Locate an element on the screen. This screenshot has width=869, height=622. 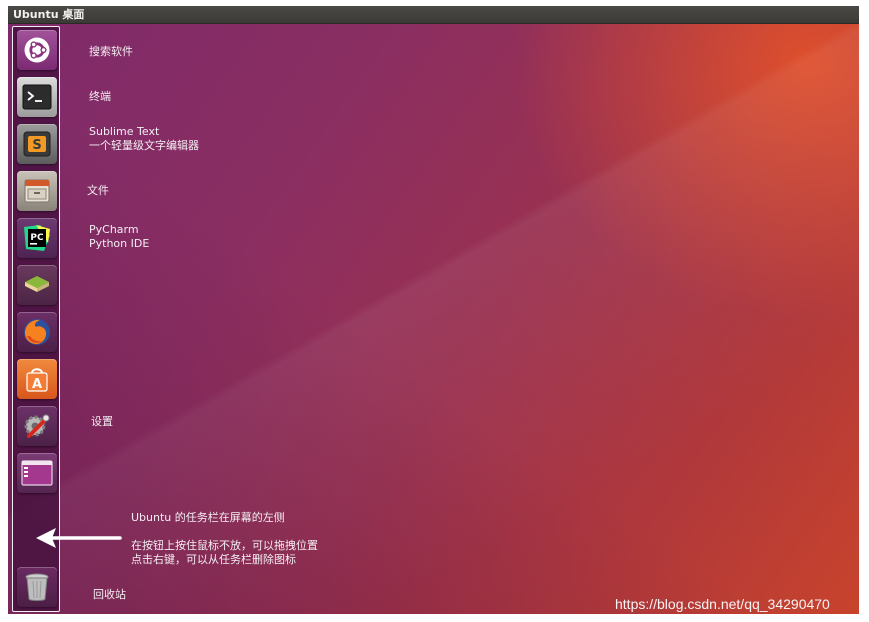
workspace-switcher-launcher is located at coordinates (37, 473).